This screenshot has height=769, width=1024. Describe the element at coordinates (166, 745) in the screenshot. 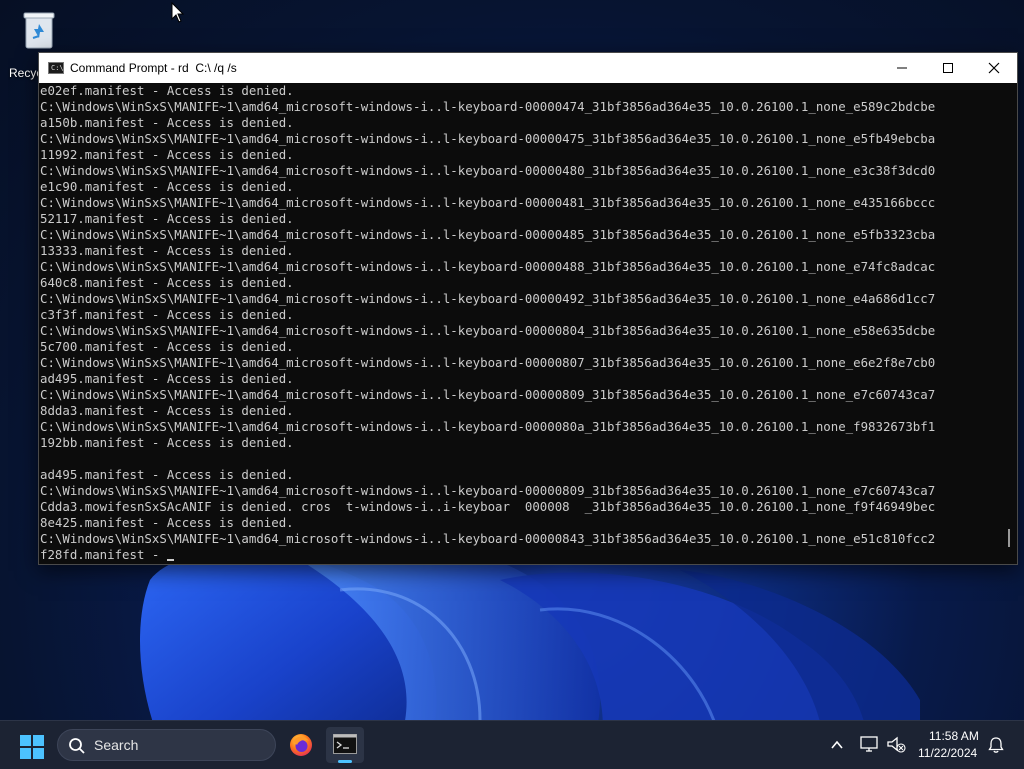

I see `search-box: Search` at that location.